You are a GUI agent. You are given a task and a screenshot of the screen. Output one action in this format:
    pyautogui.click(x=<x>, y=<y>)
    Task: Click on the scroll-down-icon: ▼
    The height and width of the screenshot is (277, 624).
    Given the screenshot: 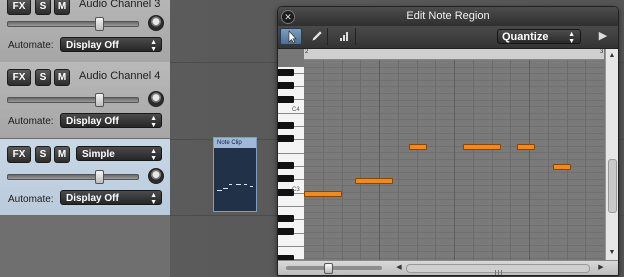 What is the action you would take?
    pyautogui.click(x=612, y=253)
    